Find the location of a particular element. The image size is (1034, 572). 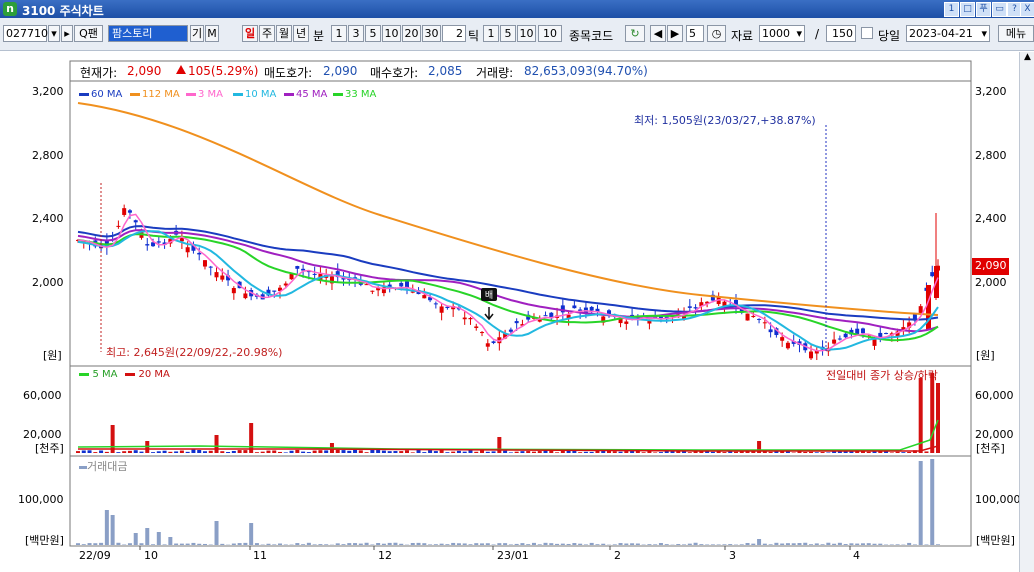

vertical-scrollbar: ▲ is located at coordinates (1026, 312).